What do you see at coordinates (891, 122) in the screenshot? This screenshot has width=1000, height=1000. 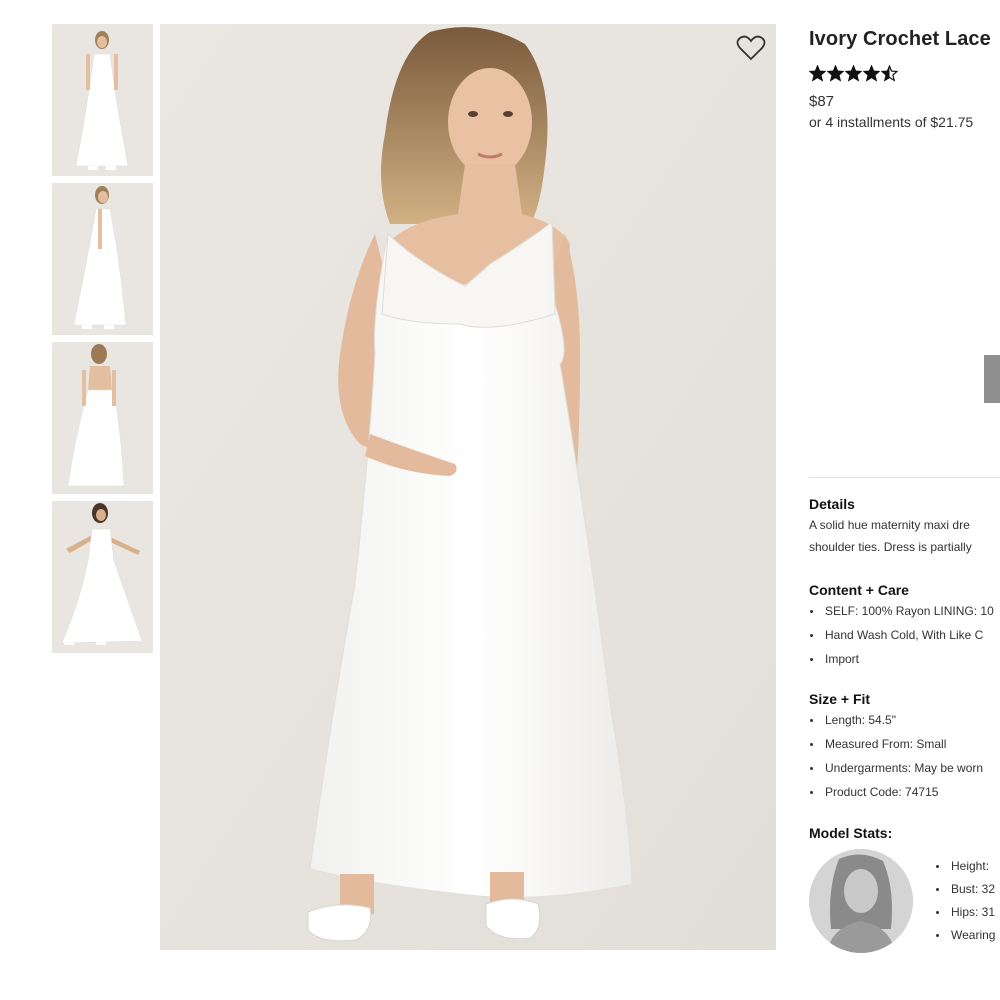 I see `installment-text: or 4 installments of $21.75` at bounding box center [891, 122].